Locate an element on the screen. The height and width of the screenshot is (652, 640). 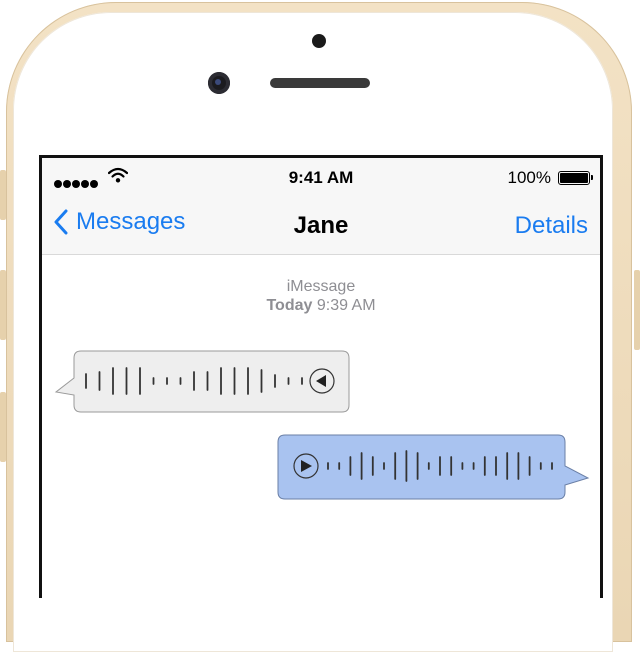
battery-percentage: 100% is located at coordinates (529, 177).